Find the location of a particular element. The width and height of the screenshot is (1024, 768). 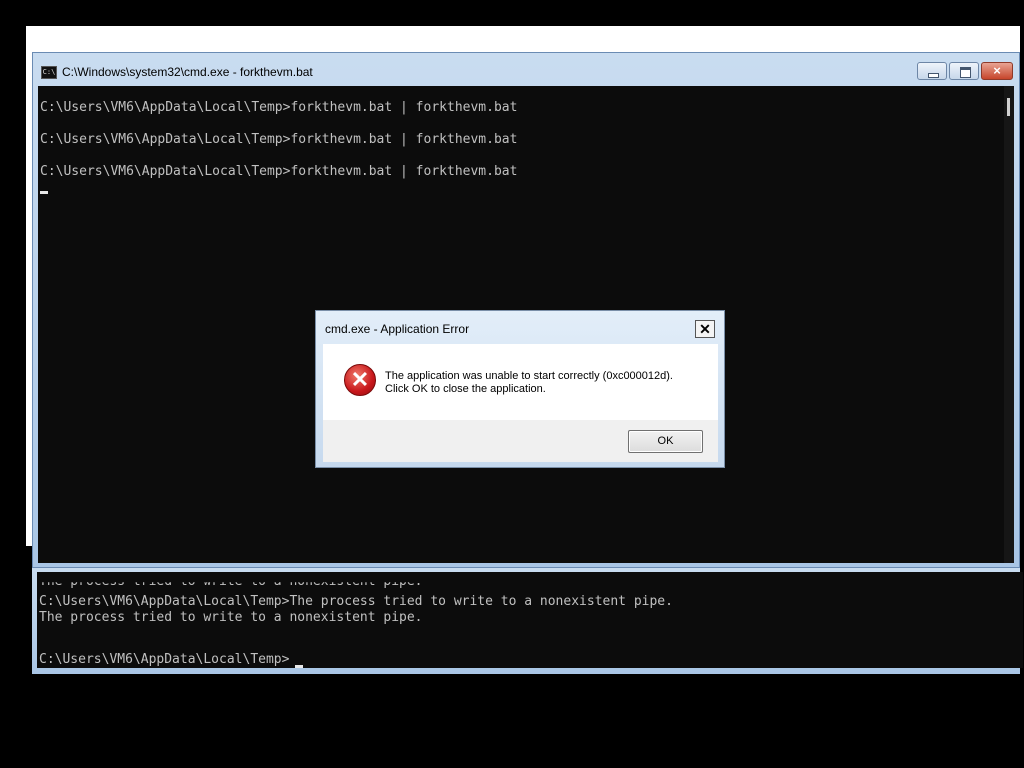

window-controls: × is located at coordinates (964, 71).